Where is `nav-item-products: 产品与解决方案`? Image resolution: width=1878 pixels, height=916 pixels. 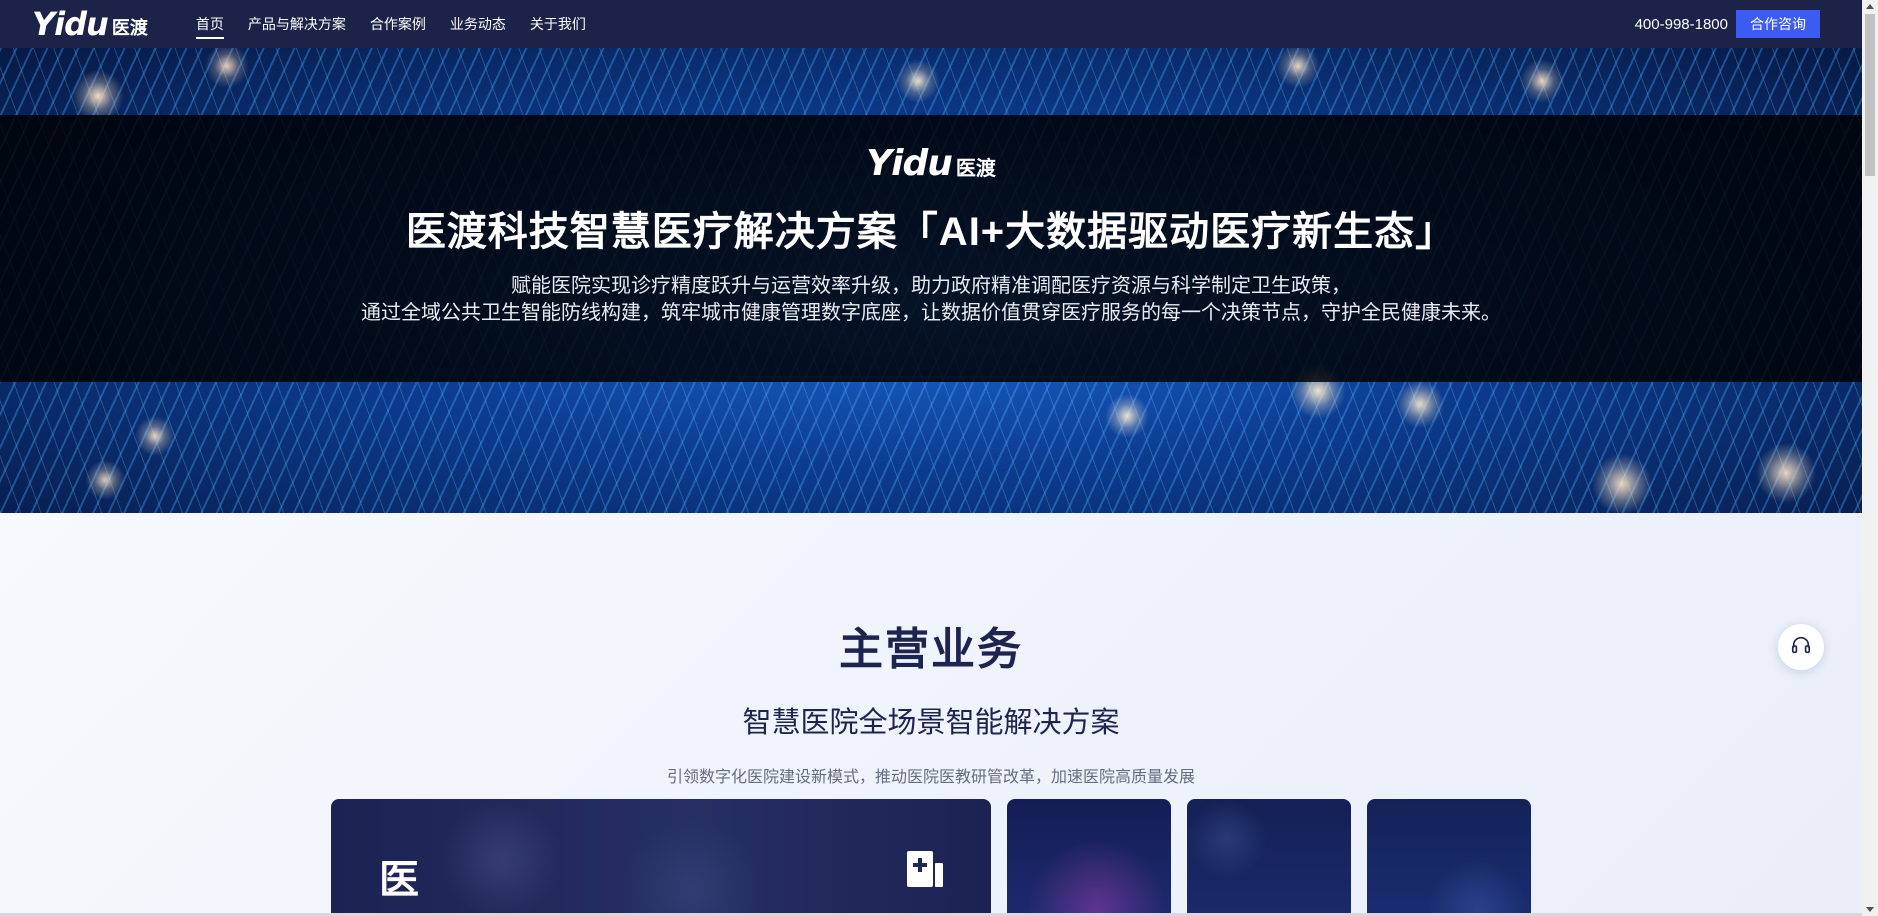
nav-item-products: 产品与解决方案 is located at coordinates (297, 24).